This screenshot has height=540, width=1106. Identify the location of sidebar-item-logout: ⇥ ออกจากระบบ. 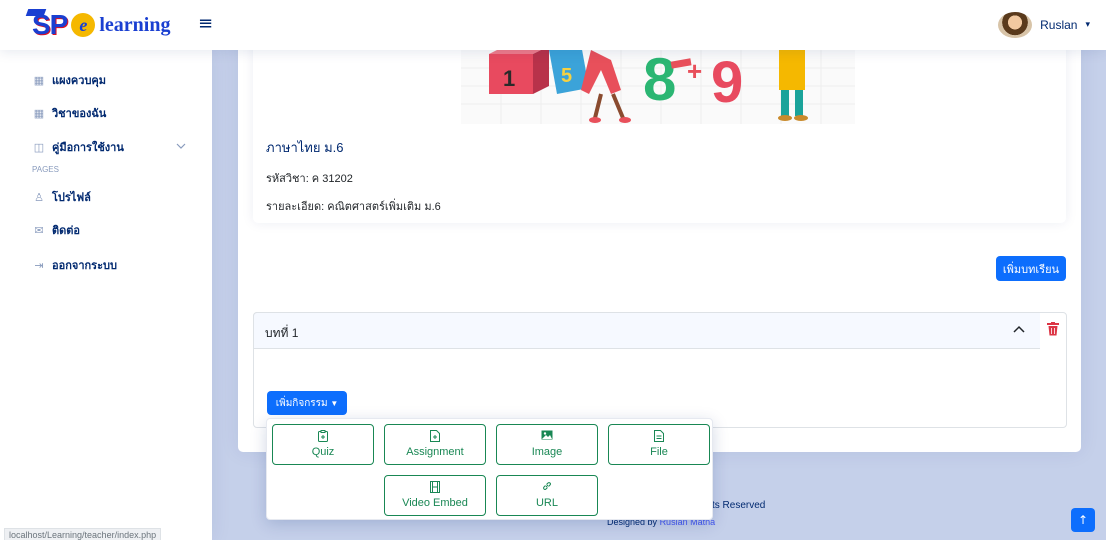
(74, 265).